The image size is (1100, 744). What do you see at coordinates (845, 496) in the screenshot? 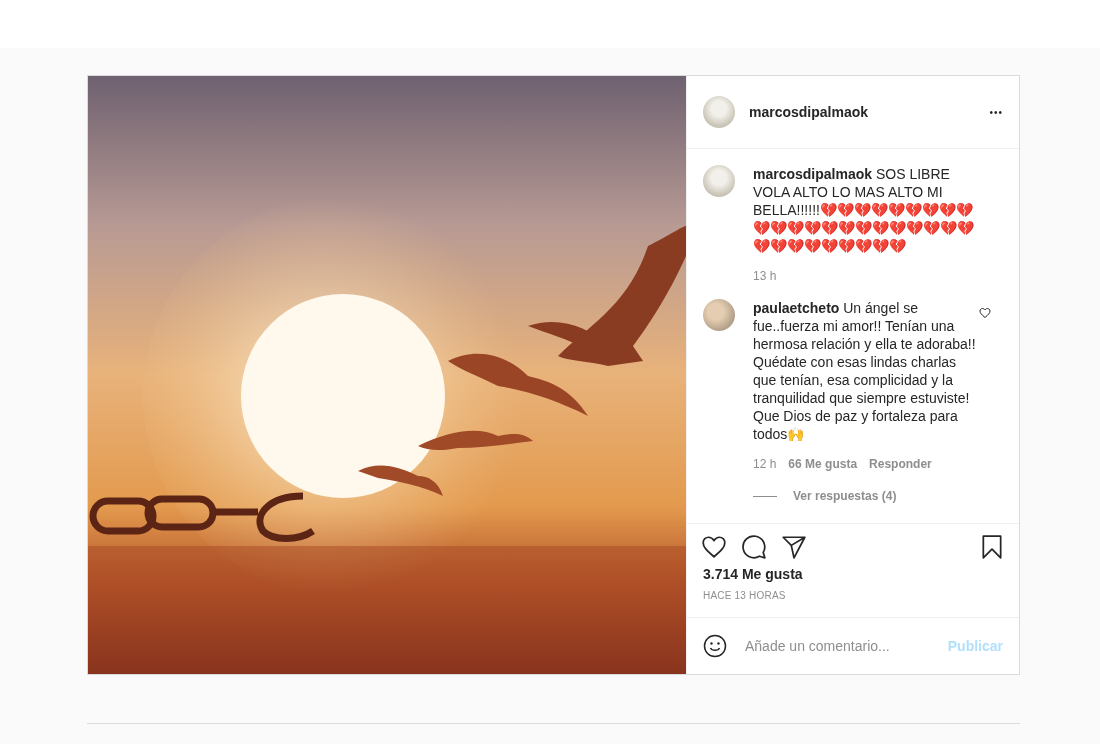
I see `view-replies-link: Ver respuestas (4)` at bounding box center [845, 496].